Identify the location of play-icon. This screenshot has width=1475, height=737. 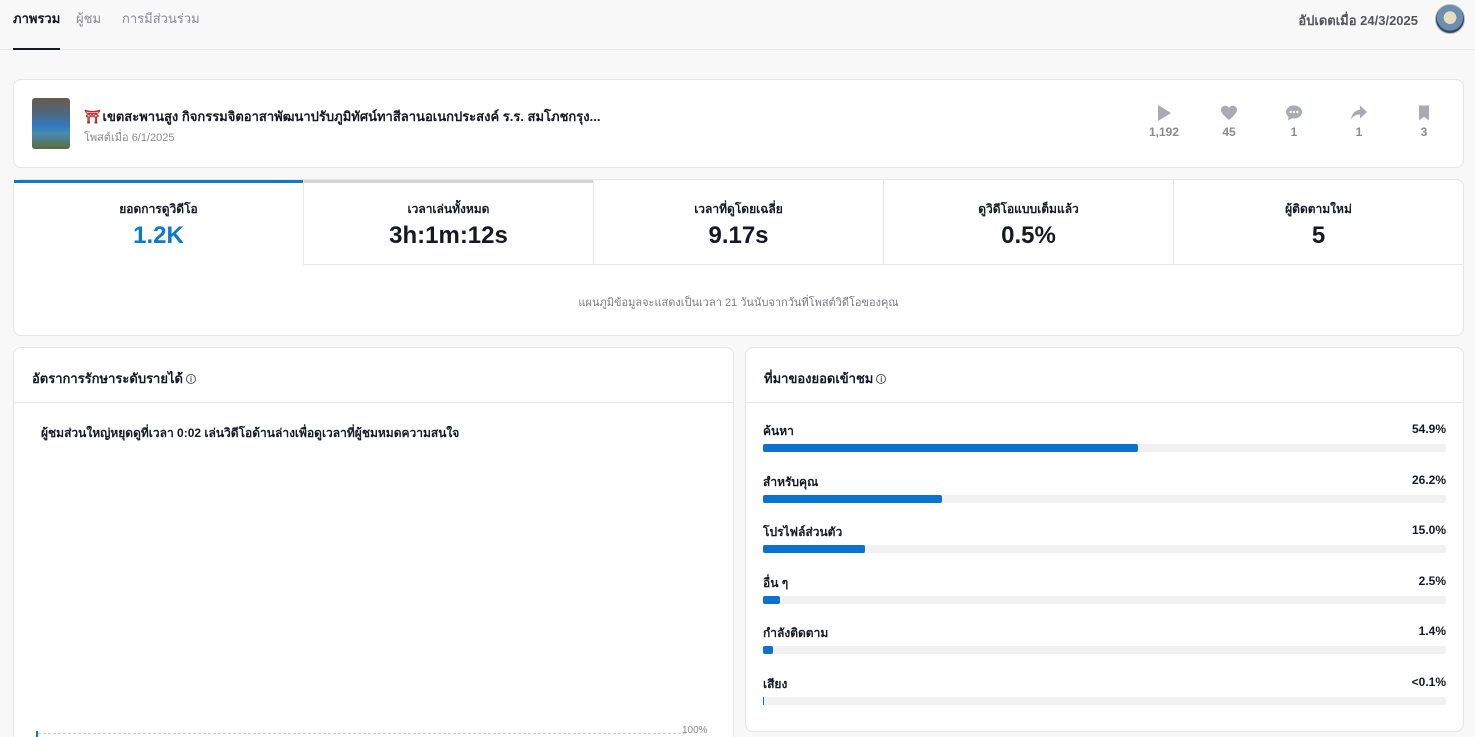
(1164, 113).